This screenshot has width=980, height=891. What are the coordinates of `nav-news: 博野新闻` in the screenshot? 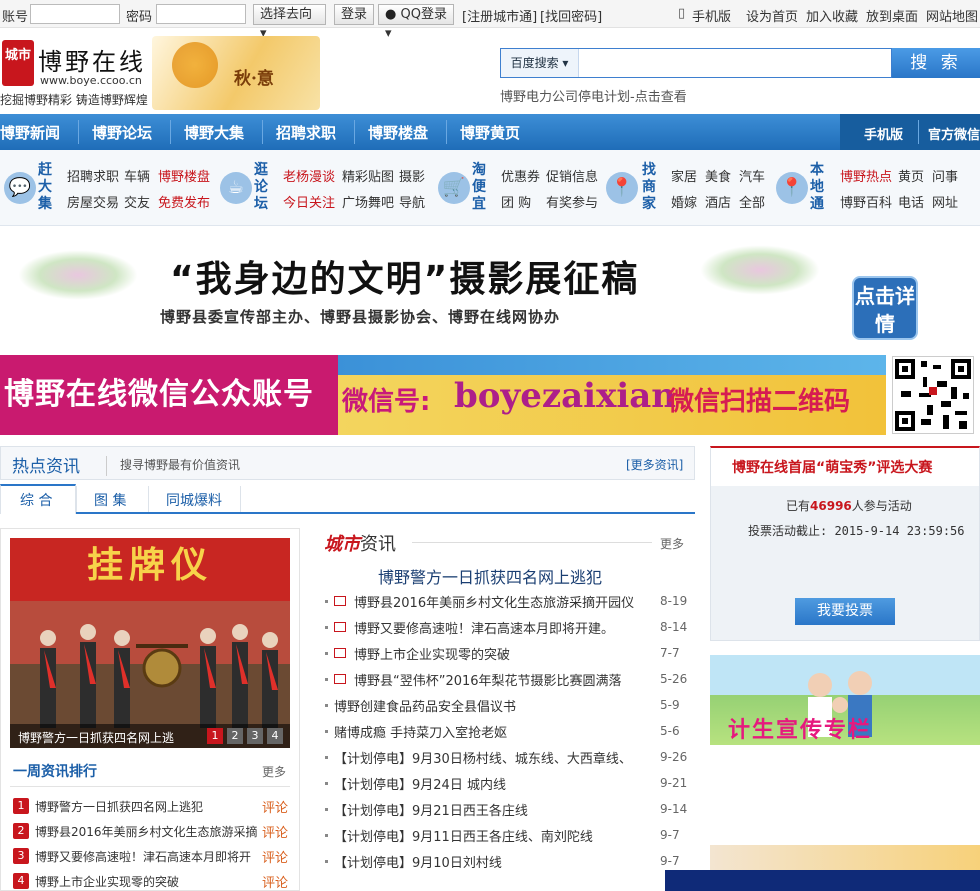 It's located at (30, 132).